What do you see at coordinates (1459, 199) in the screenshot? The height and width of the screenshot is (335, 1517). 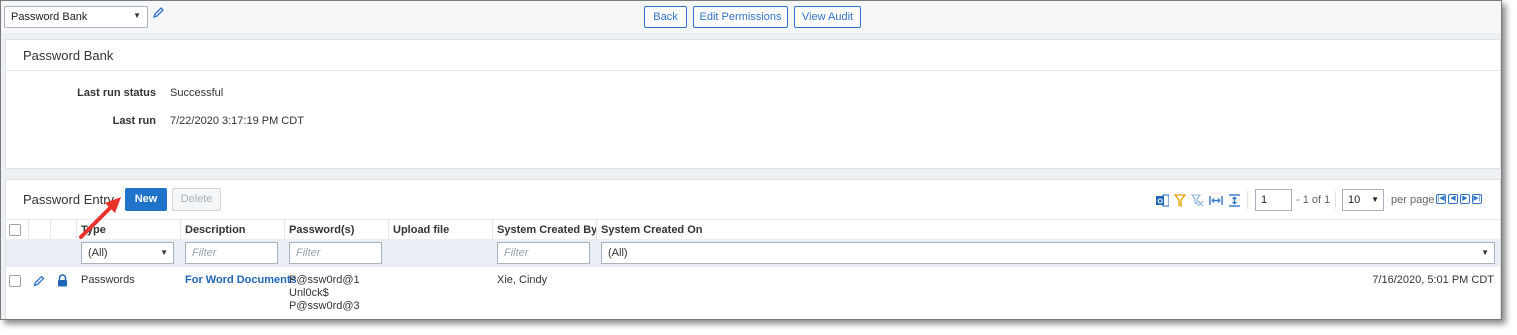 I see `pager-nav: |◀ ◀ ▶ ▶|` at bounding box center [1459, 199].